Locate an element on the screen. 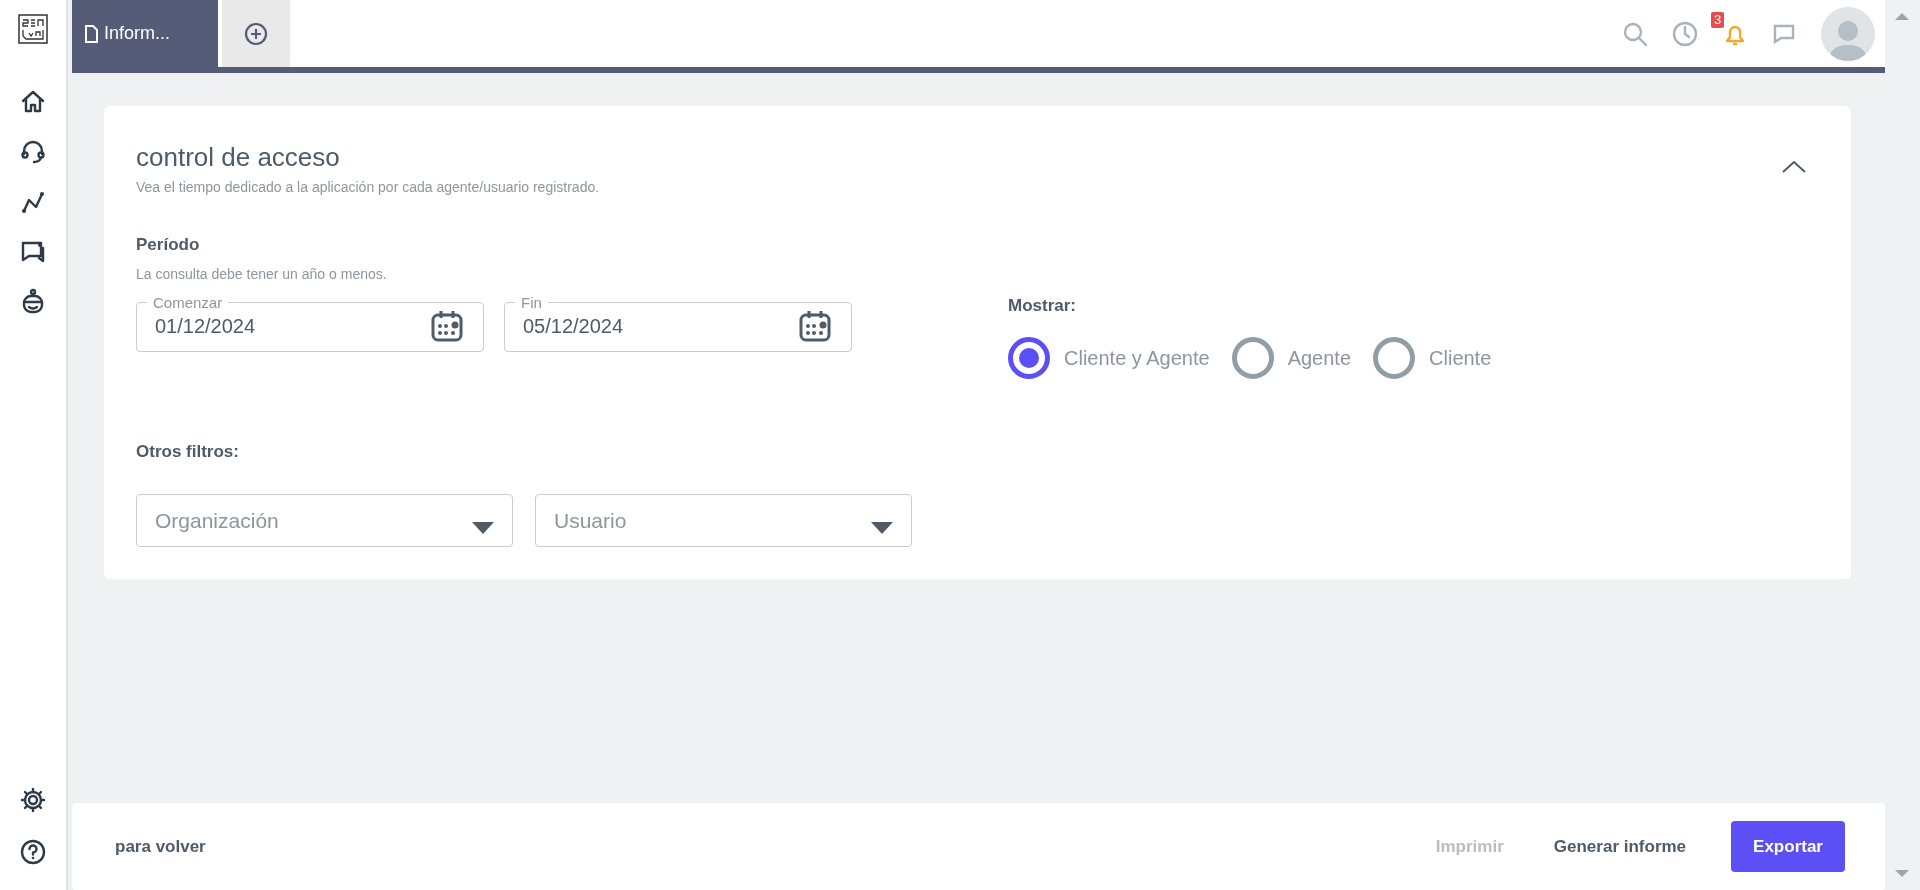  card-title: control de acceso is located at coordinates (238, 158).